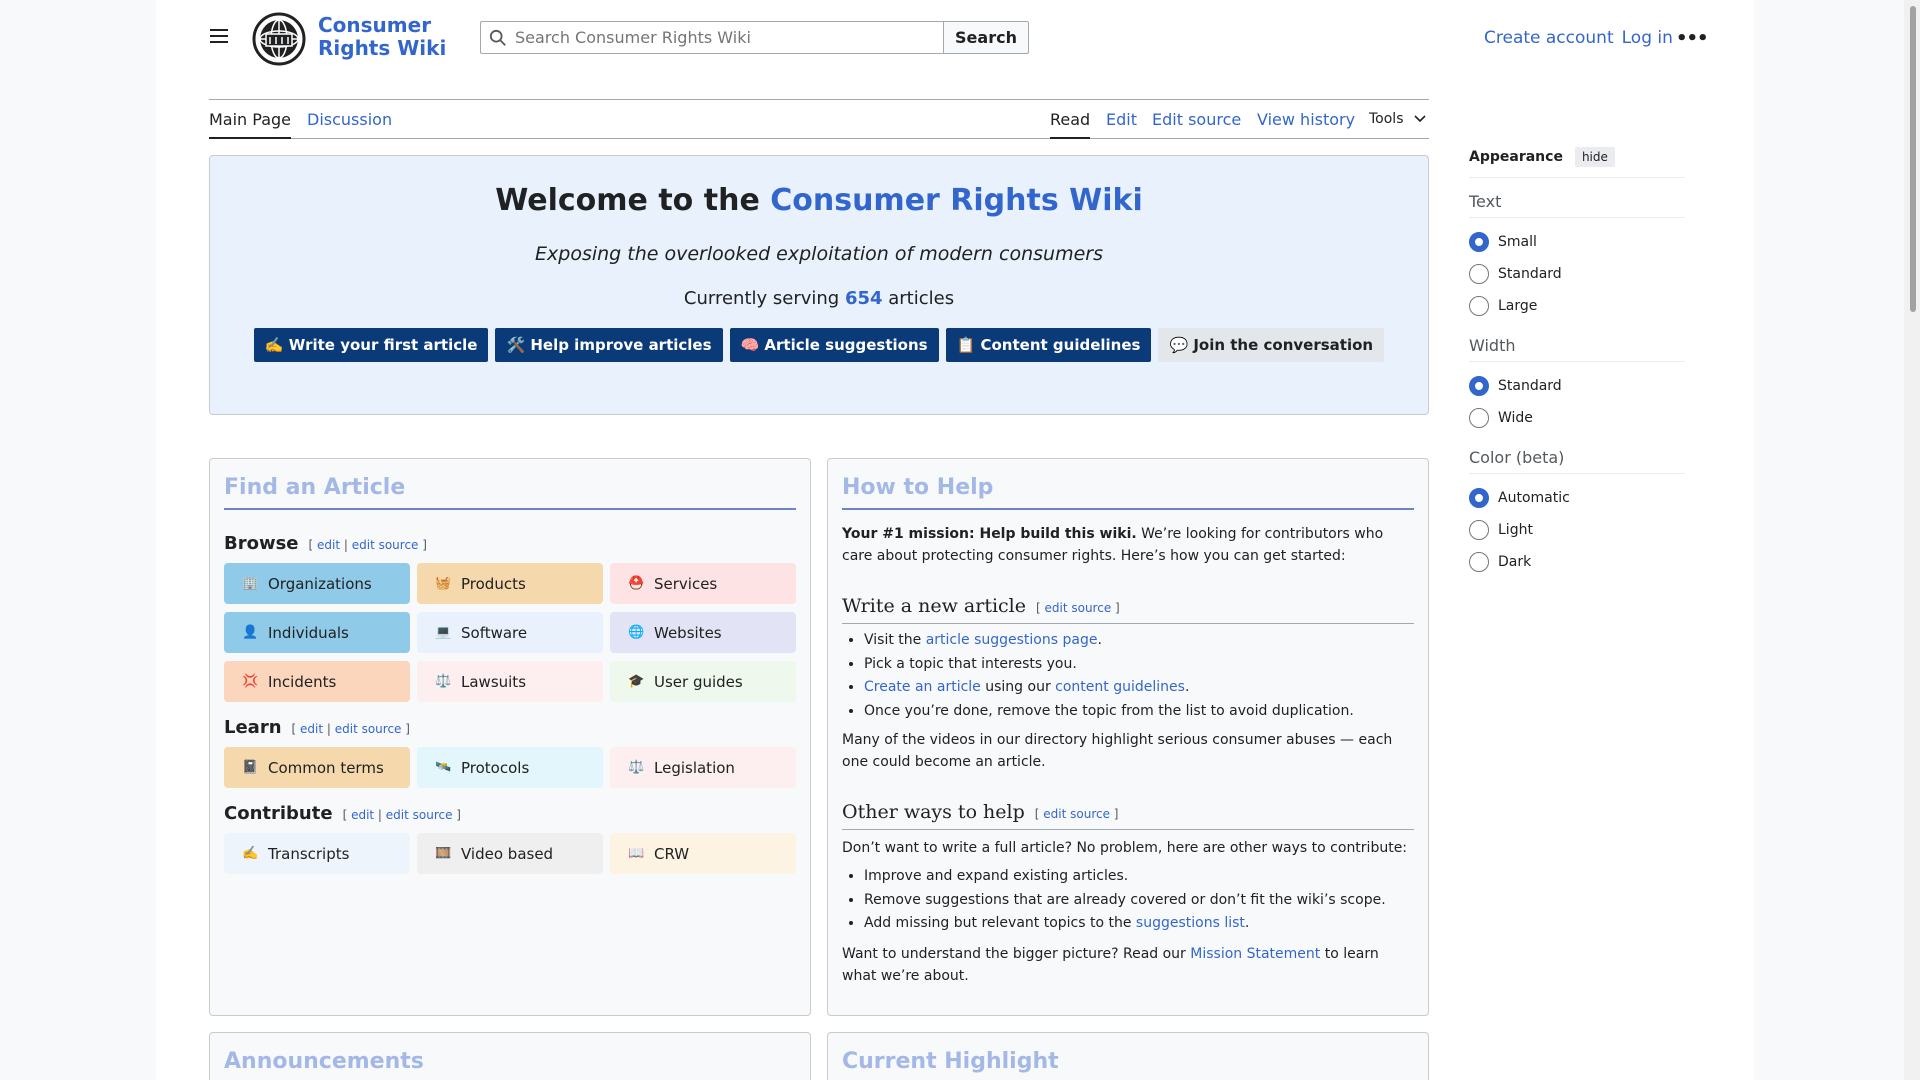  Describe the element at coordinates (250, 681) in the screenshot. I see `tile-icon: 💢` at that location.